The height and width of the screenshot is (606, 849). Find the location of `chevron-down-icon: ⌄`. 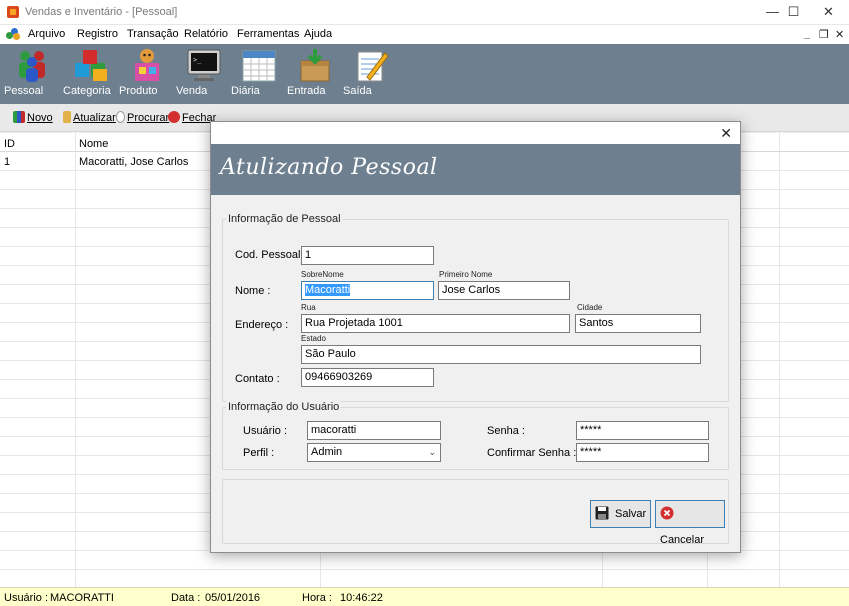

chevron-down-icon: ⌄ is located at coordinates (432, 452).